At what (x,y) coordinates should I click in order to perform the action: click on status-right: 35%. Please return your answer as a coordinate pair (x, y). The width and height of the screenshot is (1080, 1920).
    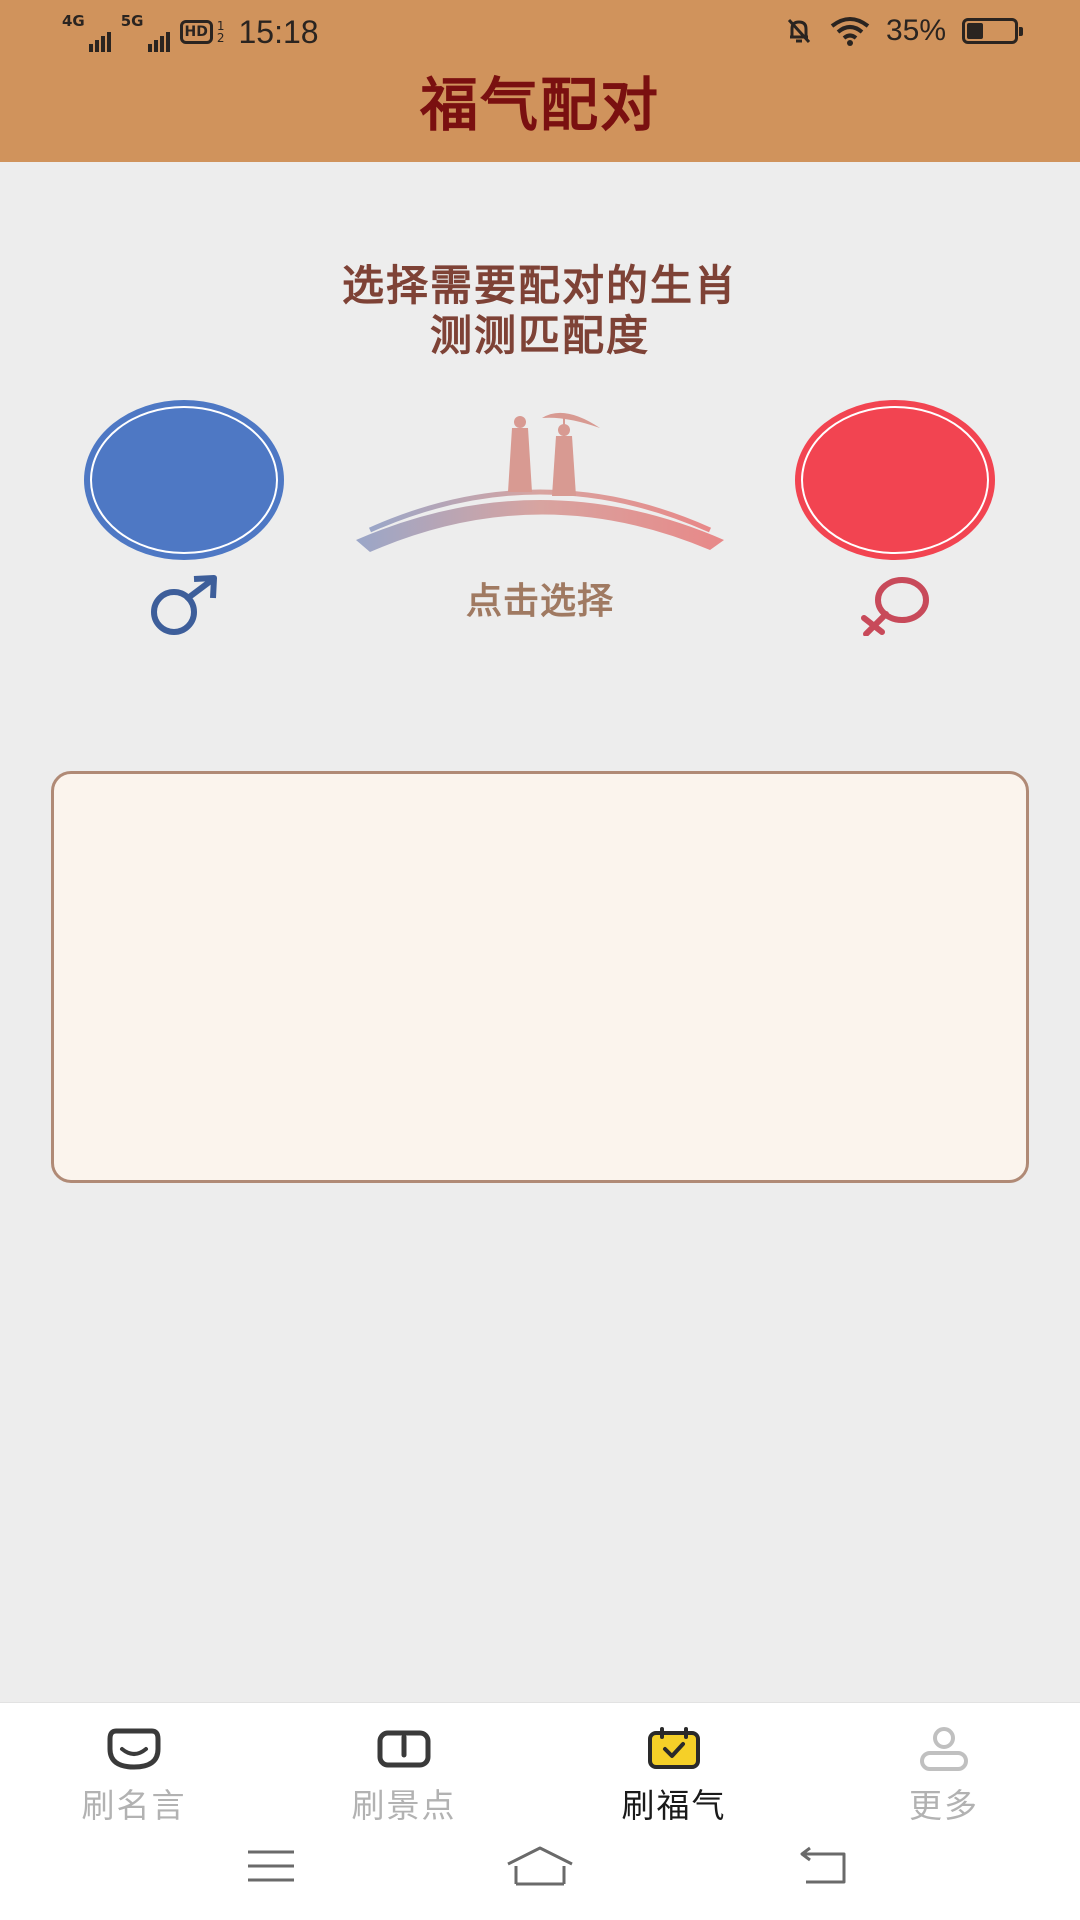
    Looking at the image, I should click on (903, 31).